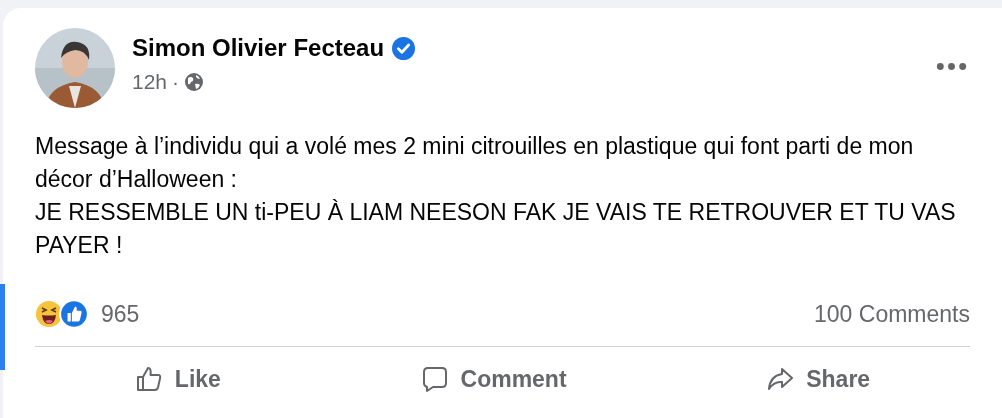  I want to click on post-time: 12h, so click(150, 82).